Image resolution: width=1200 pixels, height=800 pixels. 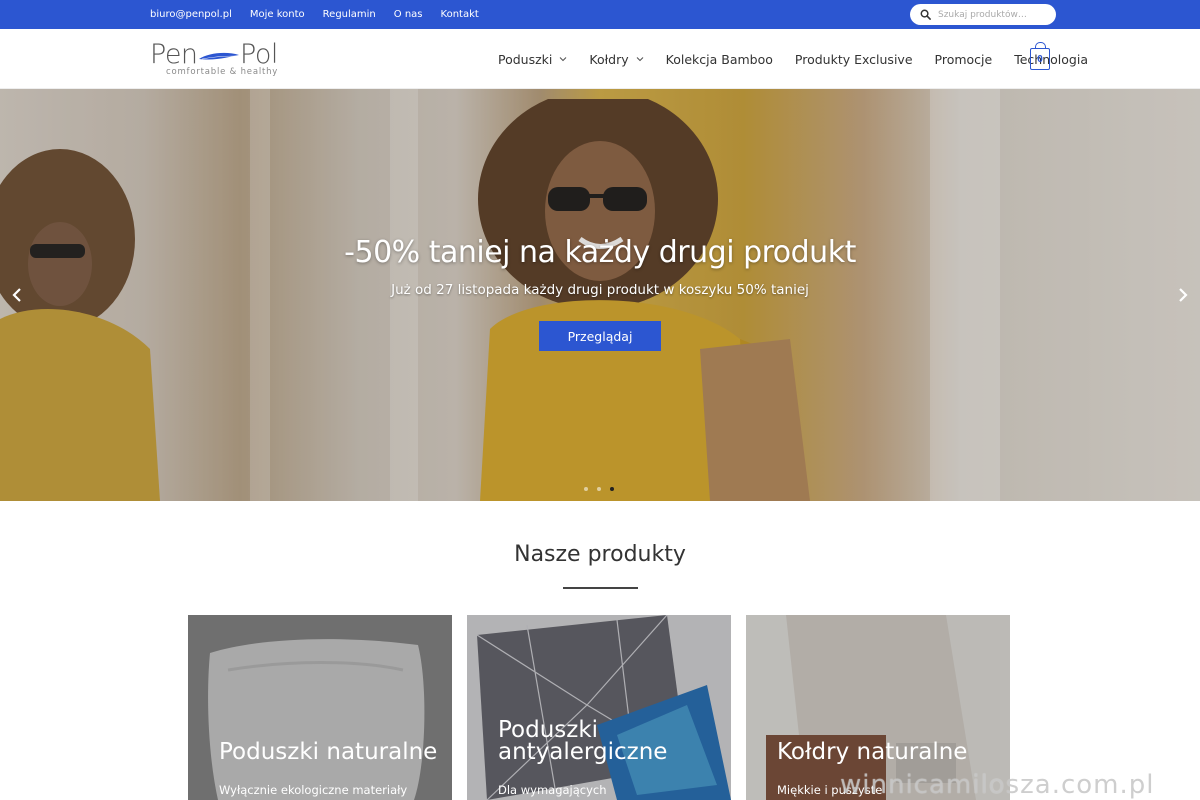 What do you see at coordinates (408, 14) in the screenshot?
I see `about-link: O nas` at bounding box center [408, 14].